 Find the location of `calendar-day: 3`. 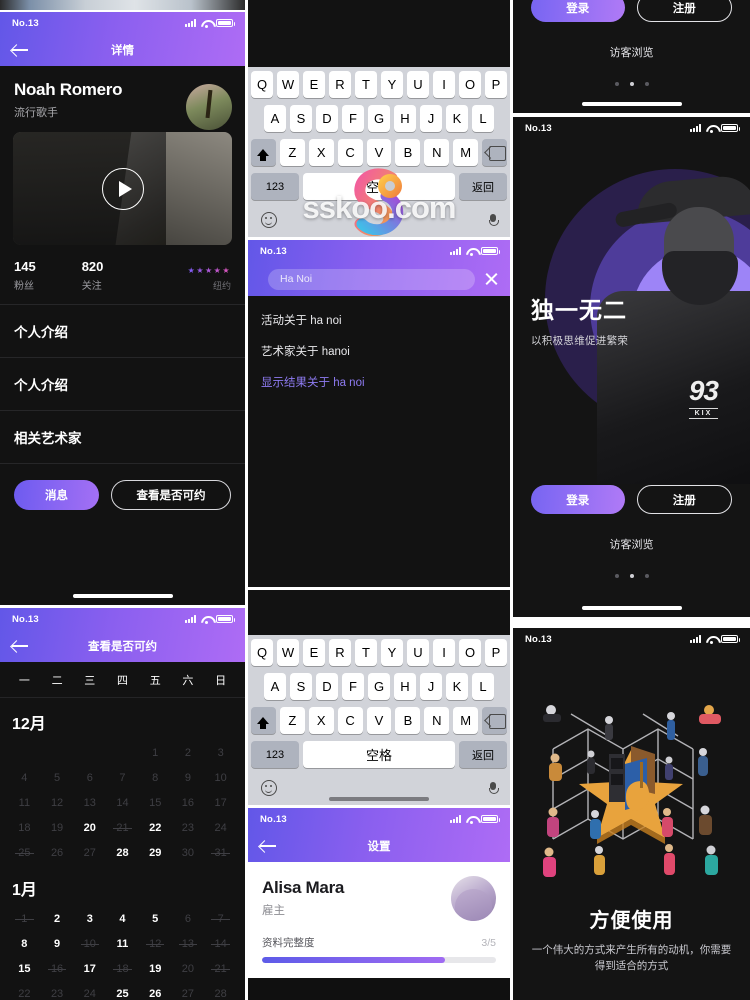

calendar-day: 3 is located at coordinates (89, 919).